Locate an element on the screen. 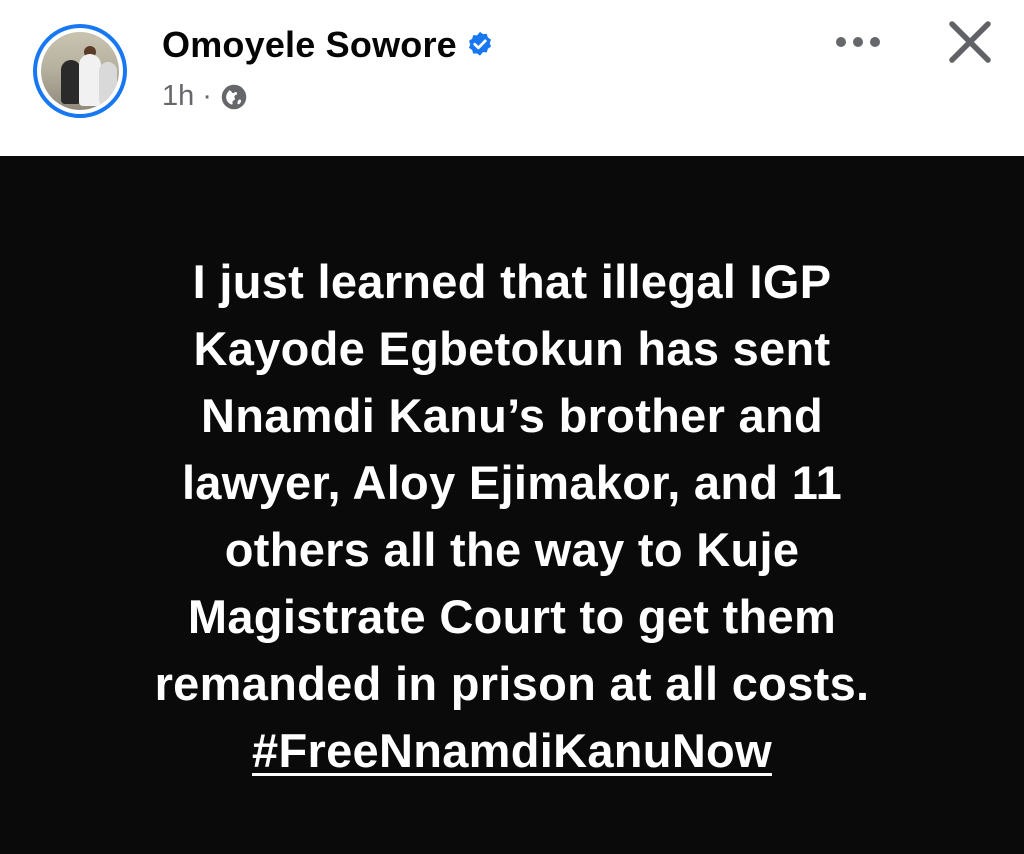 The image size is (1024, 854). author-name: Omoyele Sowore is located at coordinates (309, 45).